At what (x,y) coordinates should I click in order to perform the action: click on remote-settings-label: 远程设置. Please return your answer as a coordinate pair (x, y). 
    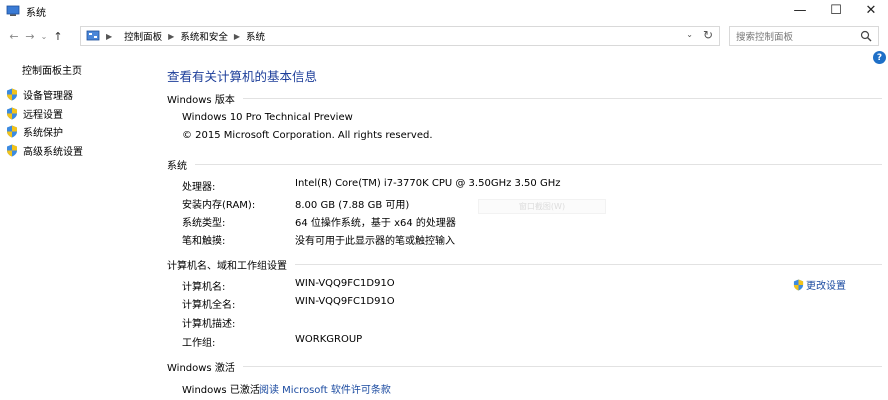
    Looking at the image, I should click on (43, 115).